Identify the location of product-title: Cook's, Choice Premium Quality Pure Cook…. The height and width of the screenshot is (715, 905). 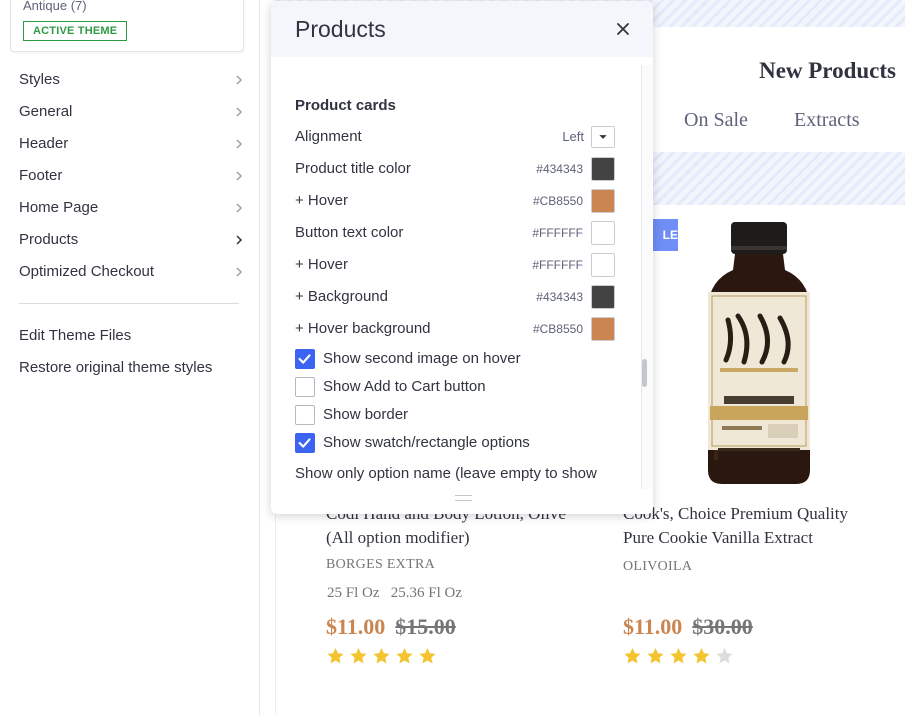
(735, 526).